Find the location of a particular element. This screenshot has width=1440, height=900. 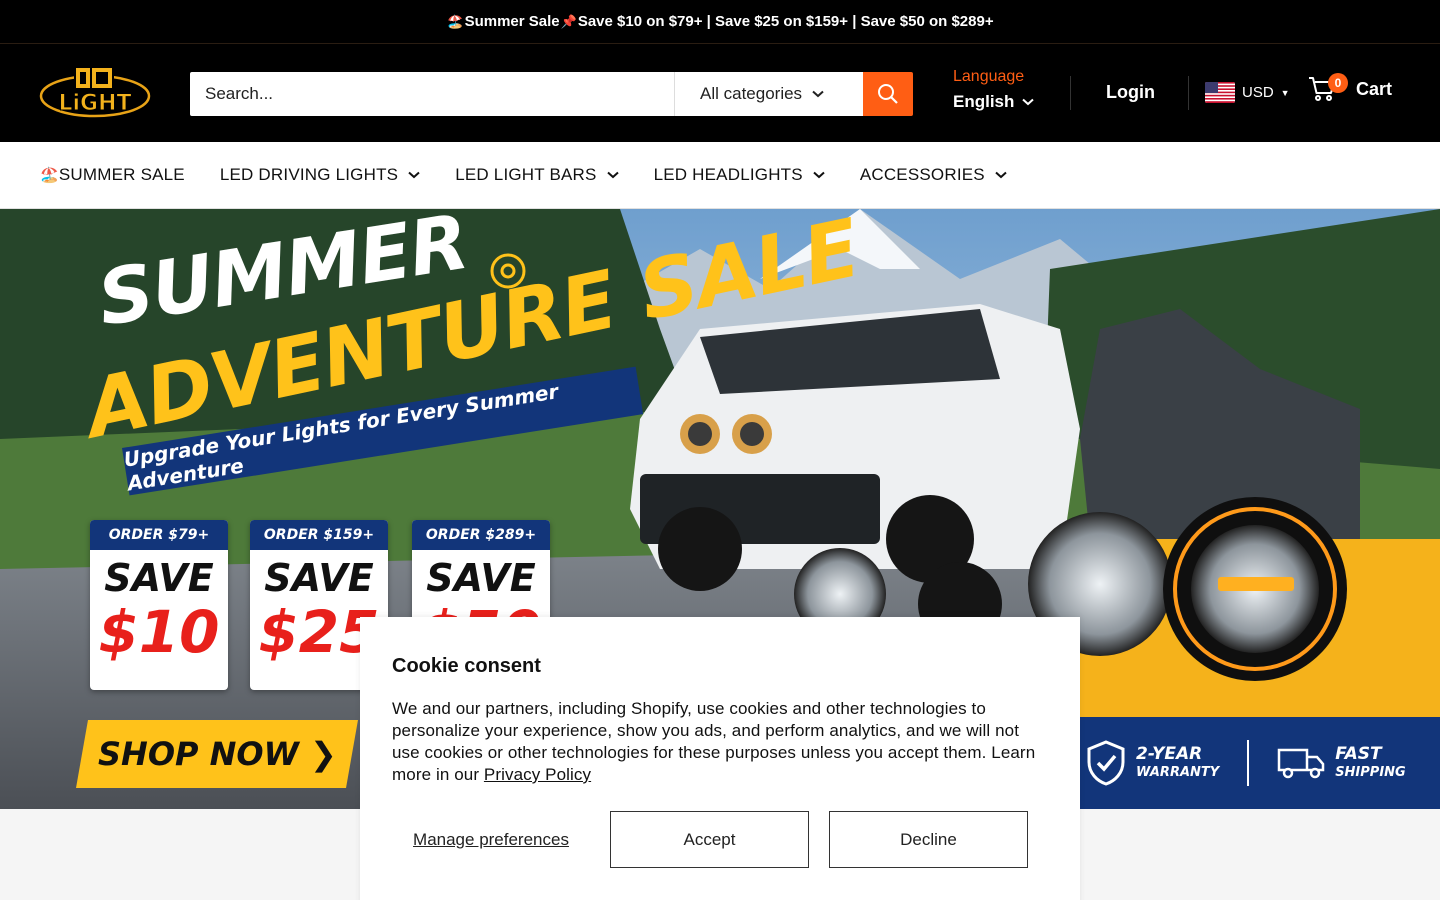

search-input is located at coordinates (432, 94).